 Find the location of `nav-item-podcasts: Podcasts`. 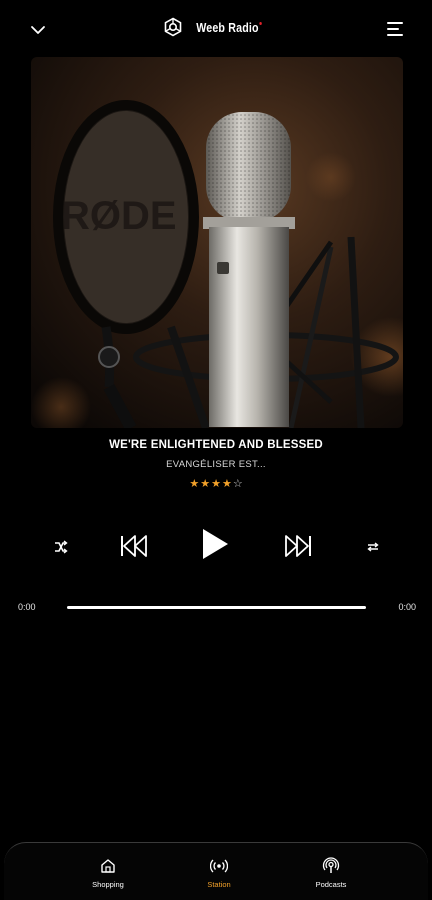

nav-item-podcasts: Podcasts is located at coordinates (331, 873).